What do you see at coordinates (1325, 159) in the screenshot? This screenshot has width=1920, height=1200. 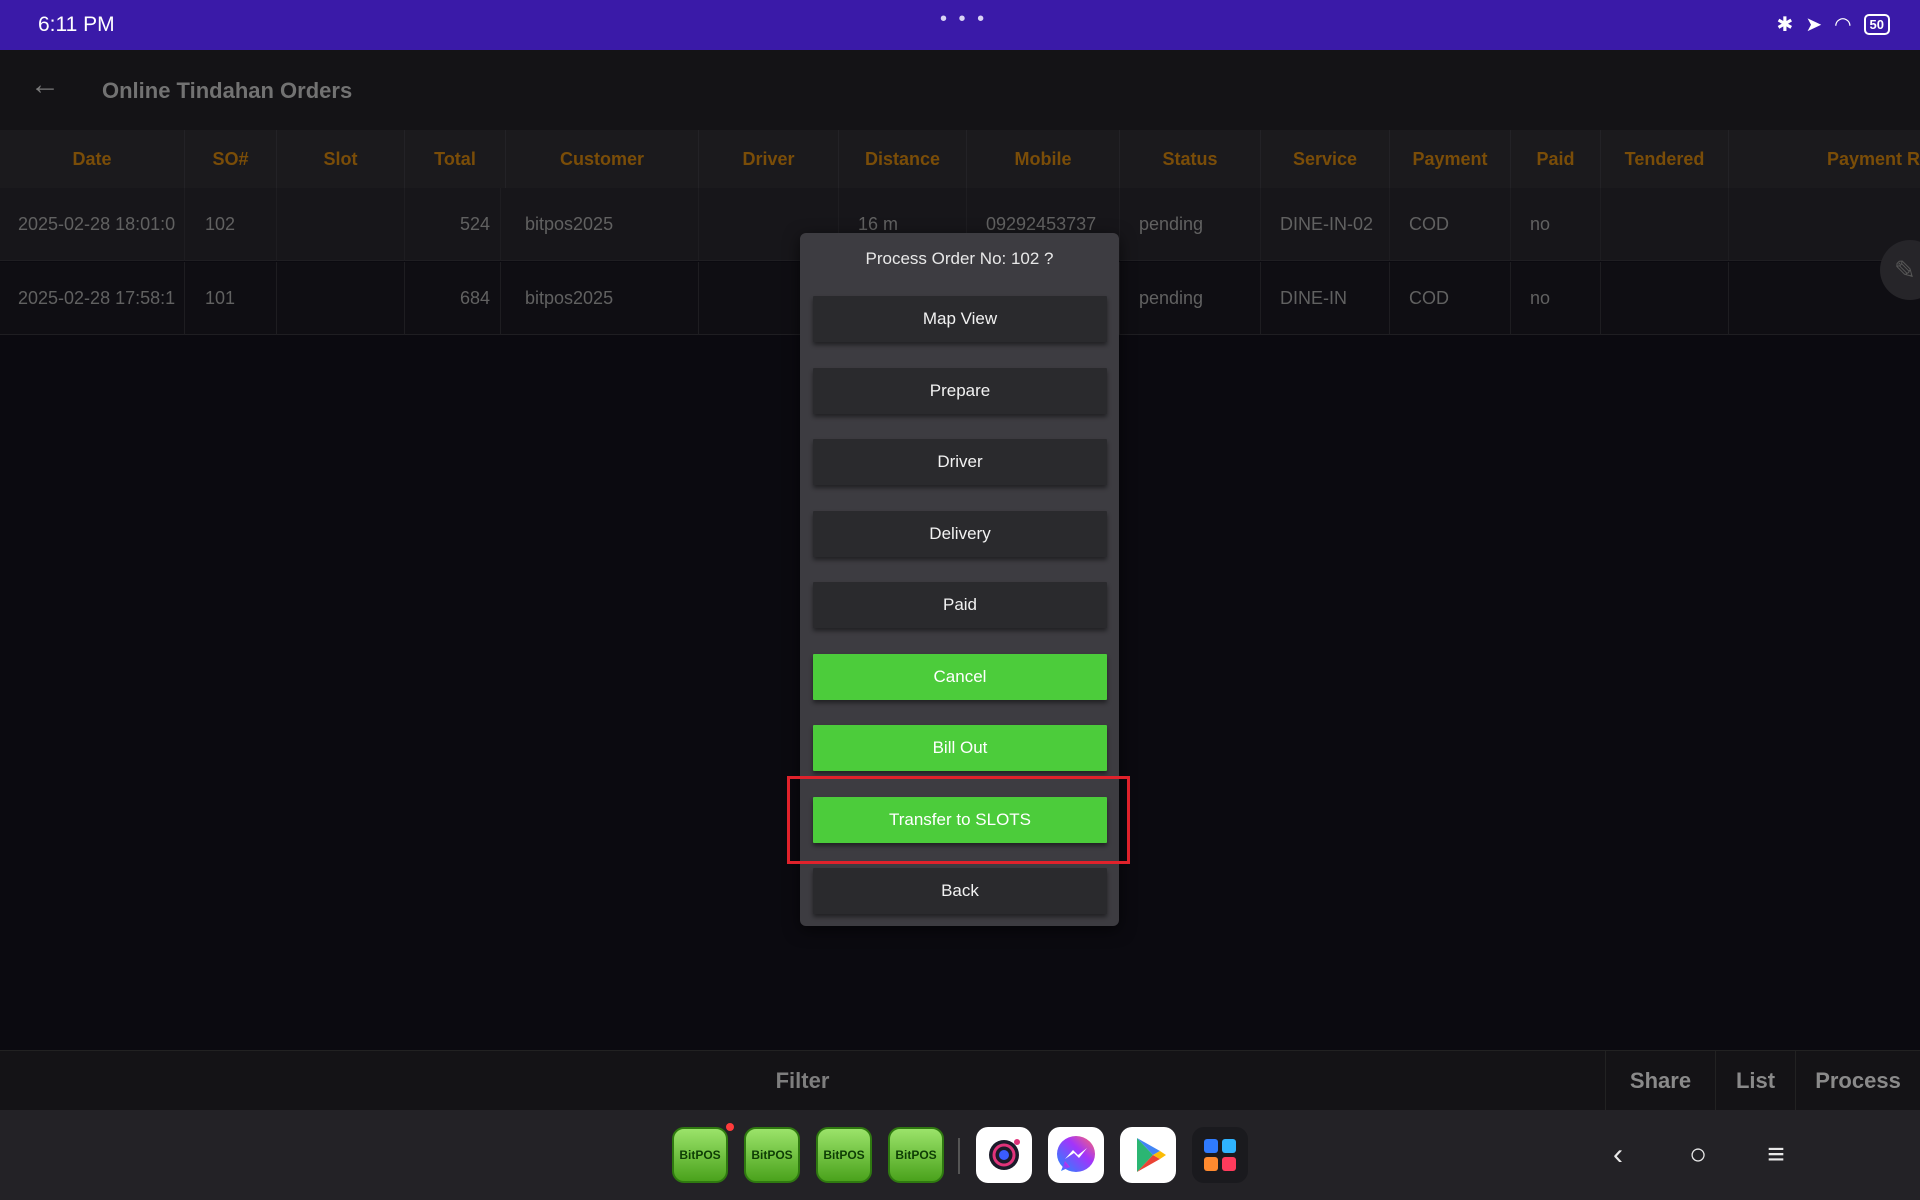 I see `column-header-service: Service` at bounding box center [1325, 159].